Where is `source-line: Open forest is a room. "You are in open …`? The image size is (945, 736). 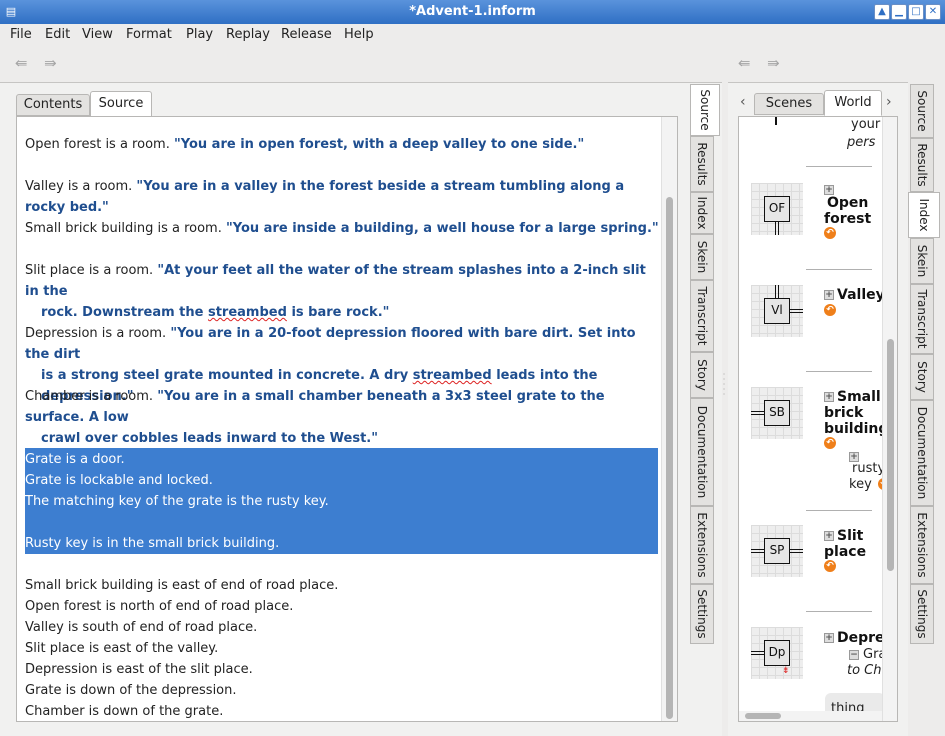
source-line: Open forest is a room. "You are in open … is located at coordinates (305, 144).